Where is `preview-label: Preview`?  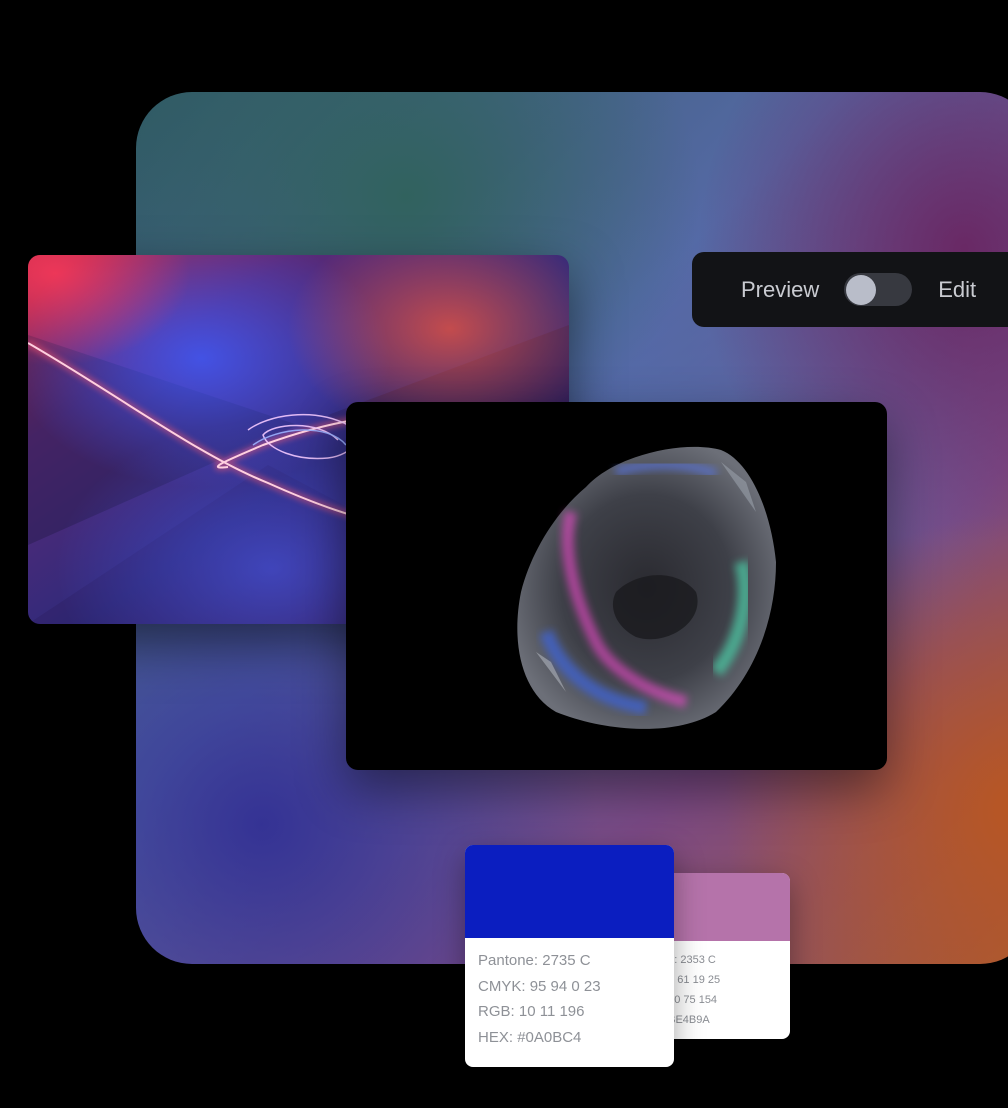 preview-label: Preview is located at coordinates (780, 290).